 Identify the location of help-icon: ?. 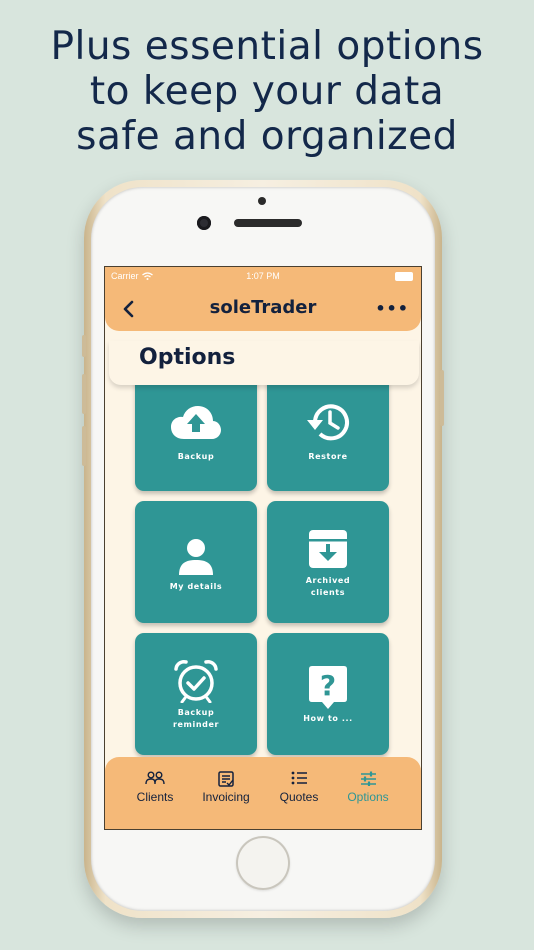
(328, 687).